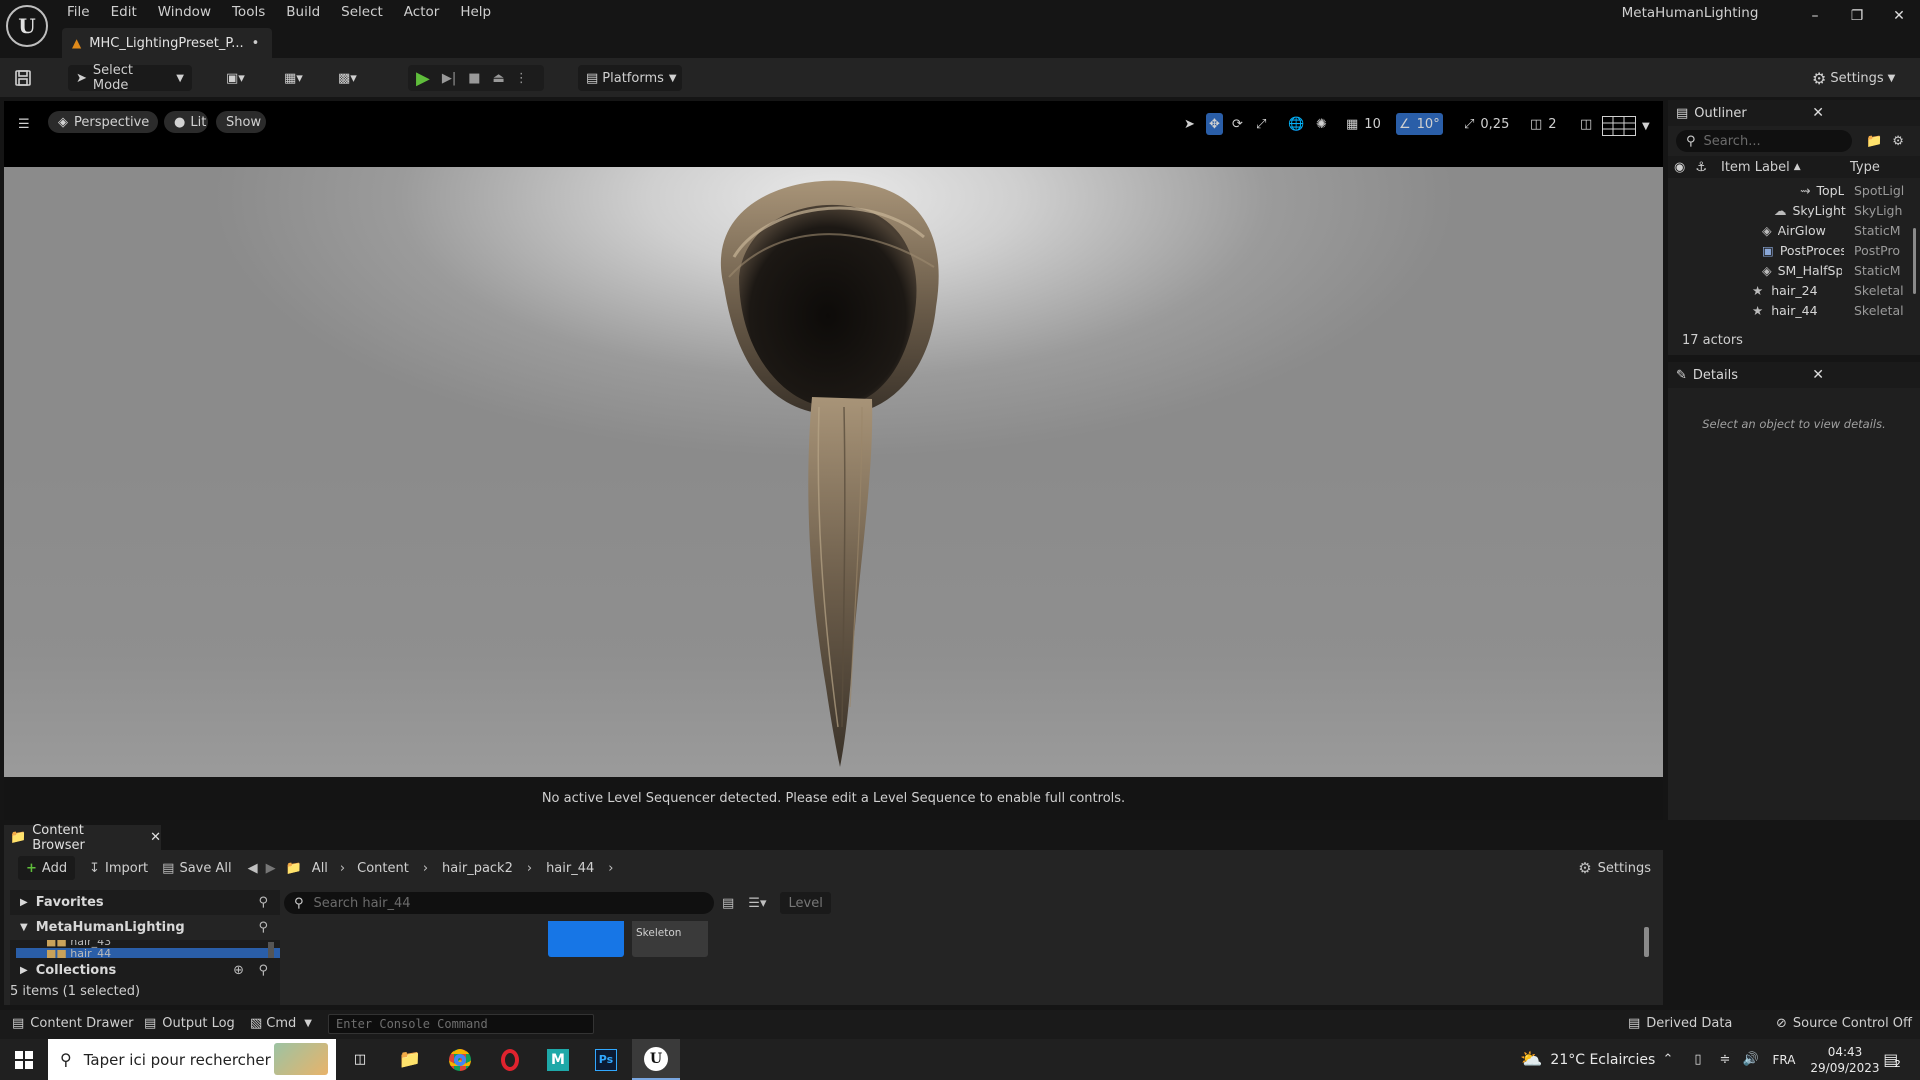 The width and height of the screenshot is (1920, 1080). What do you see at coordinates (423, 78) in the screenshot?
I see `play-icon: ▶` at bounding box center [423, 78].